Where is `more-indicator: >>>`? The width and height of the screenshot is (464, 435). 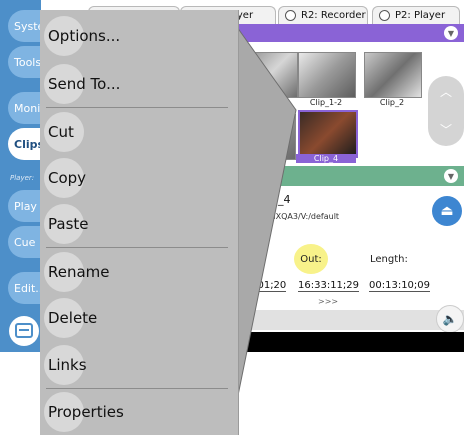
more-indicator: >>> is located at coordinates (328, 301).